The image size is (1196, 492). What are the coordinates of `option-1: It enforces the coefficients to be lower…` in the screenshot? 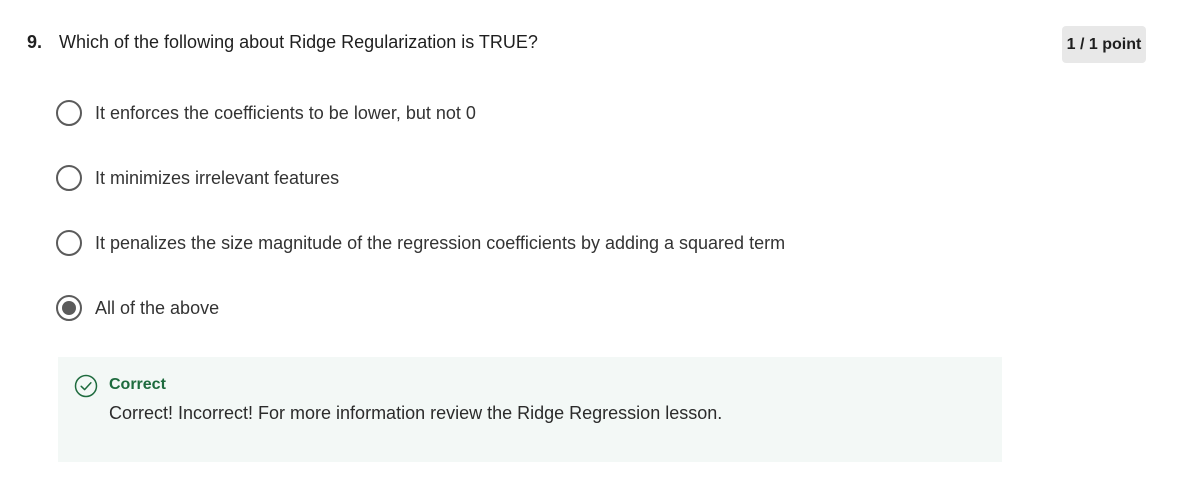 It's located at (266, 113).